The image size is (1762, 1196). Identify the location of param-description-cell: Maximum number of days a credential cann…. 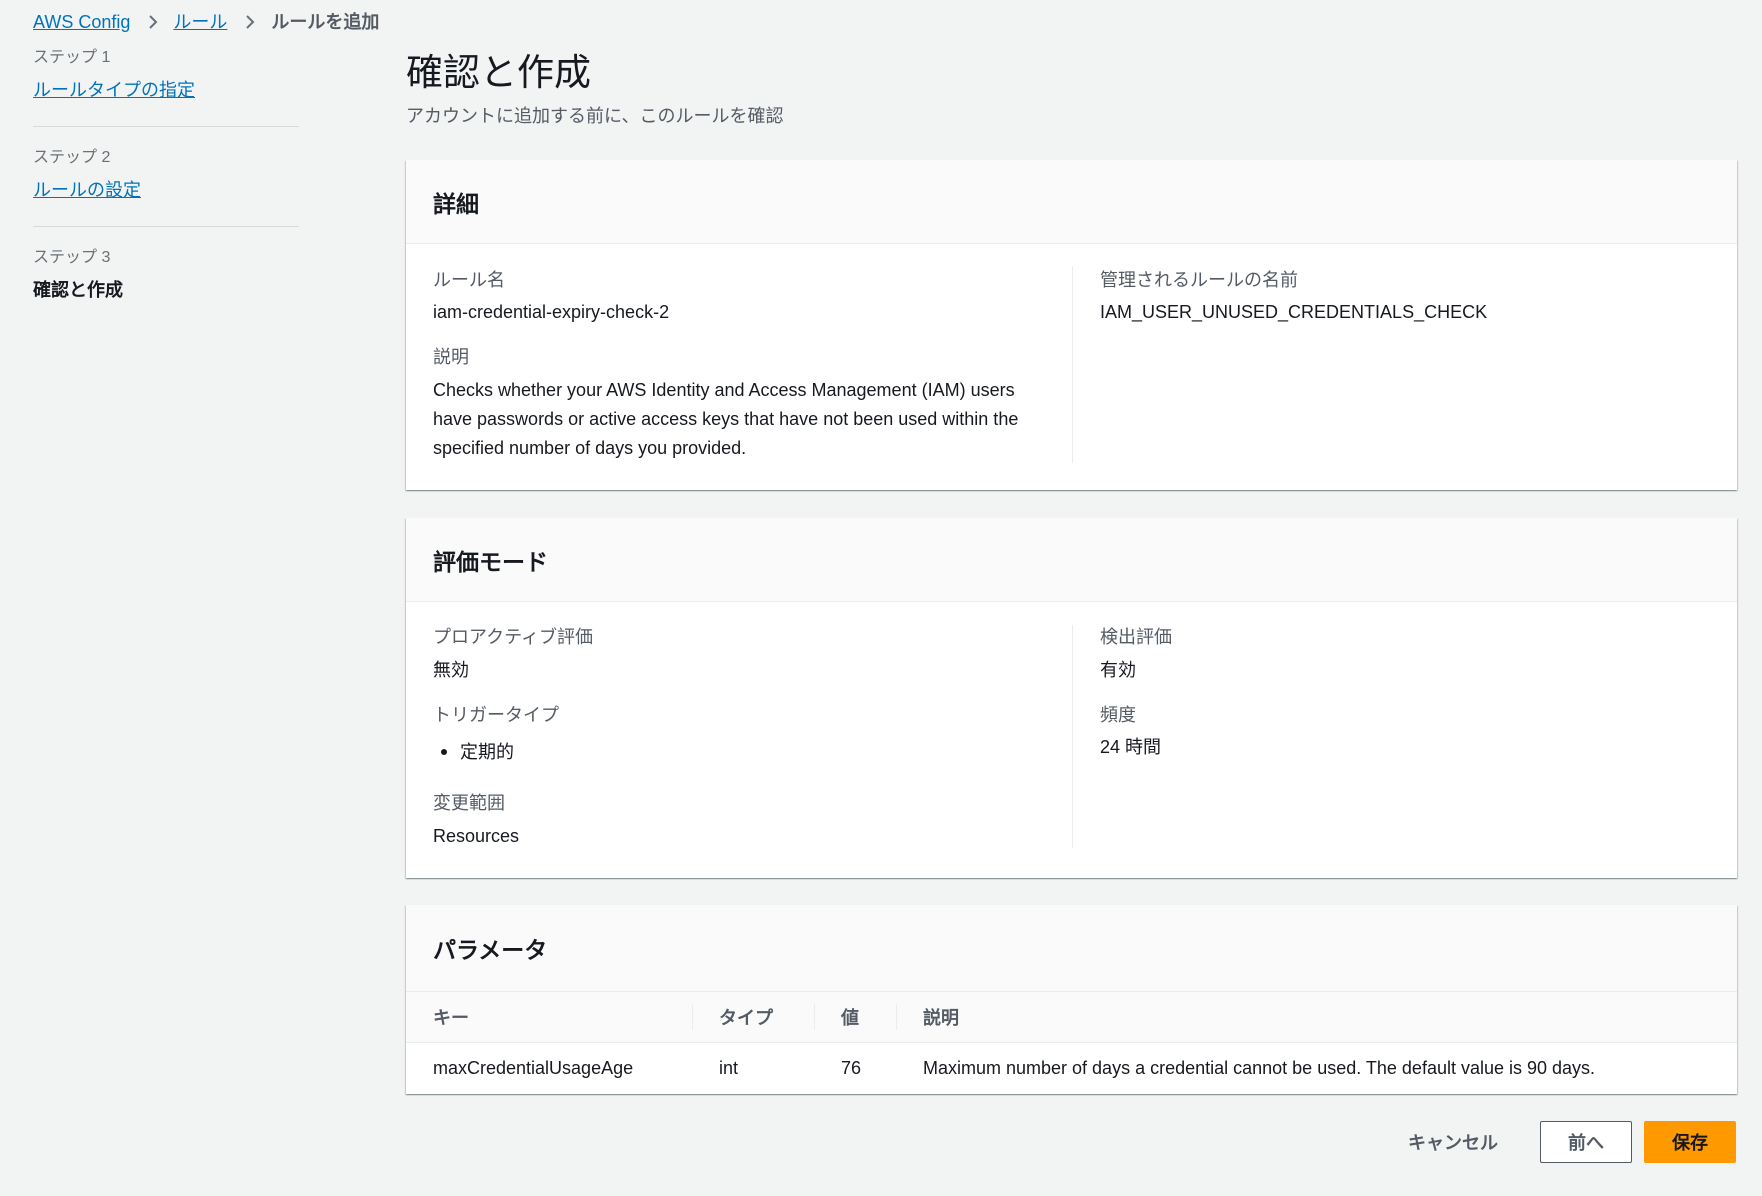
(1259, 1068).